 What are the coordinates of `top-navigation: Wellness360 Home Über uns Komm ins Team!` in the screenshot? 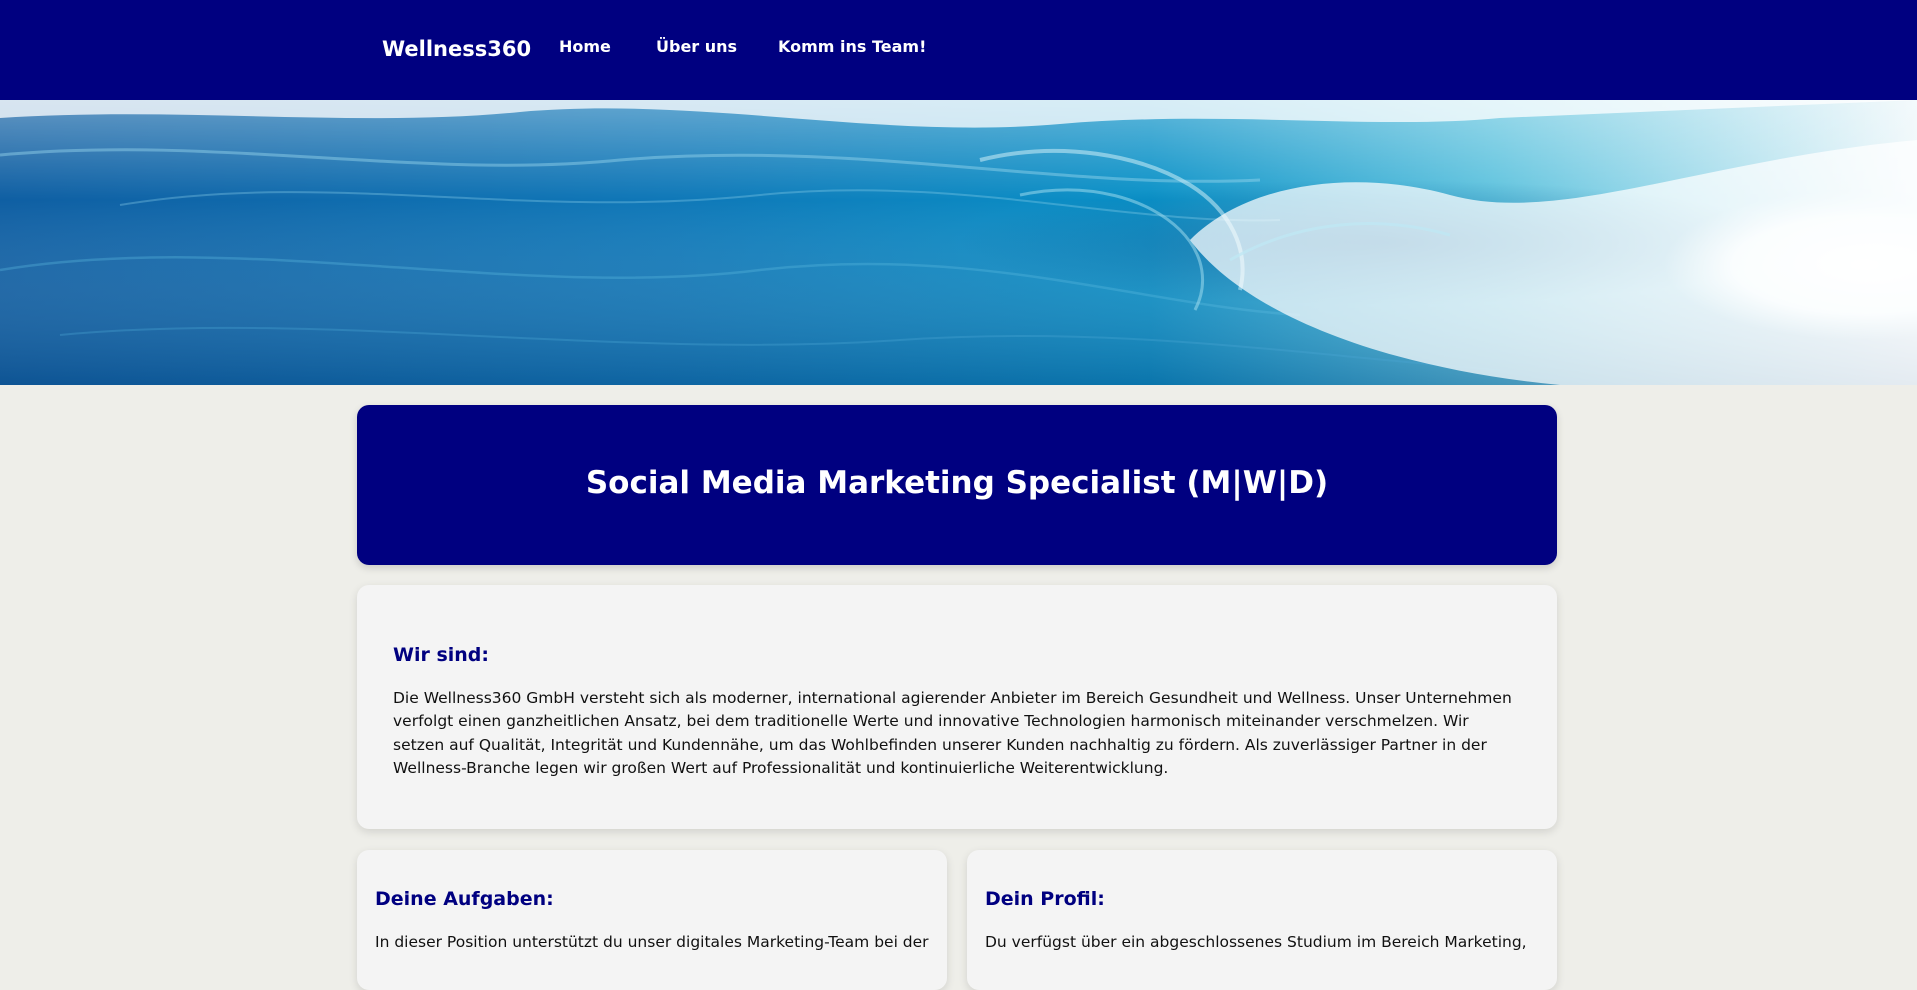 It's located at (958, 50).